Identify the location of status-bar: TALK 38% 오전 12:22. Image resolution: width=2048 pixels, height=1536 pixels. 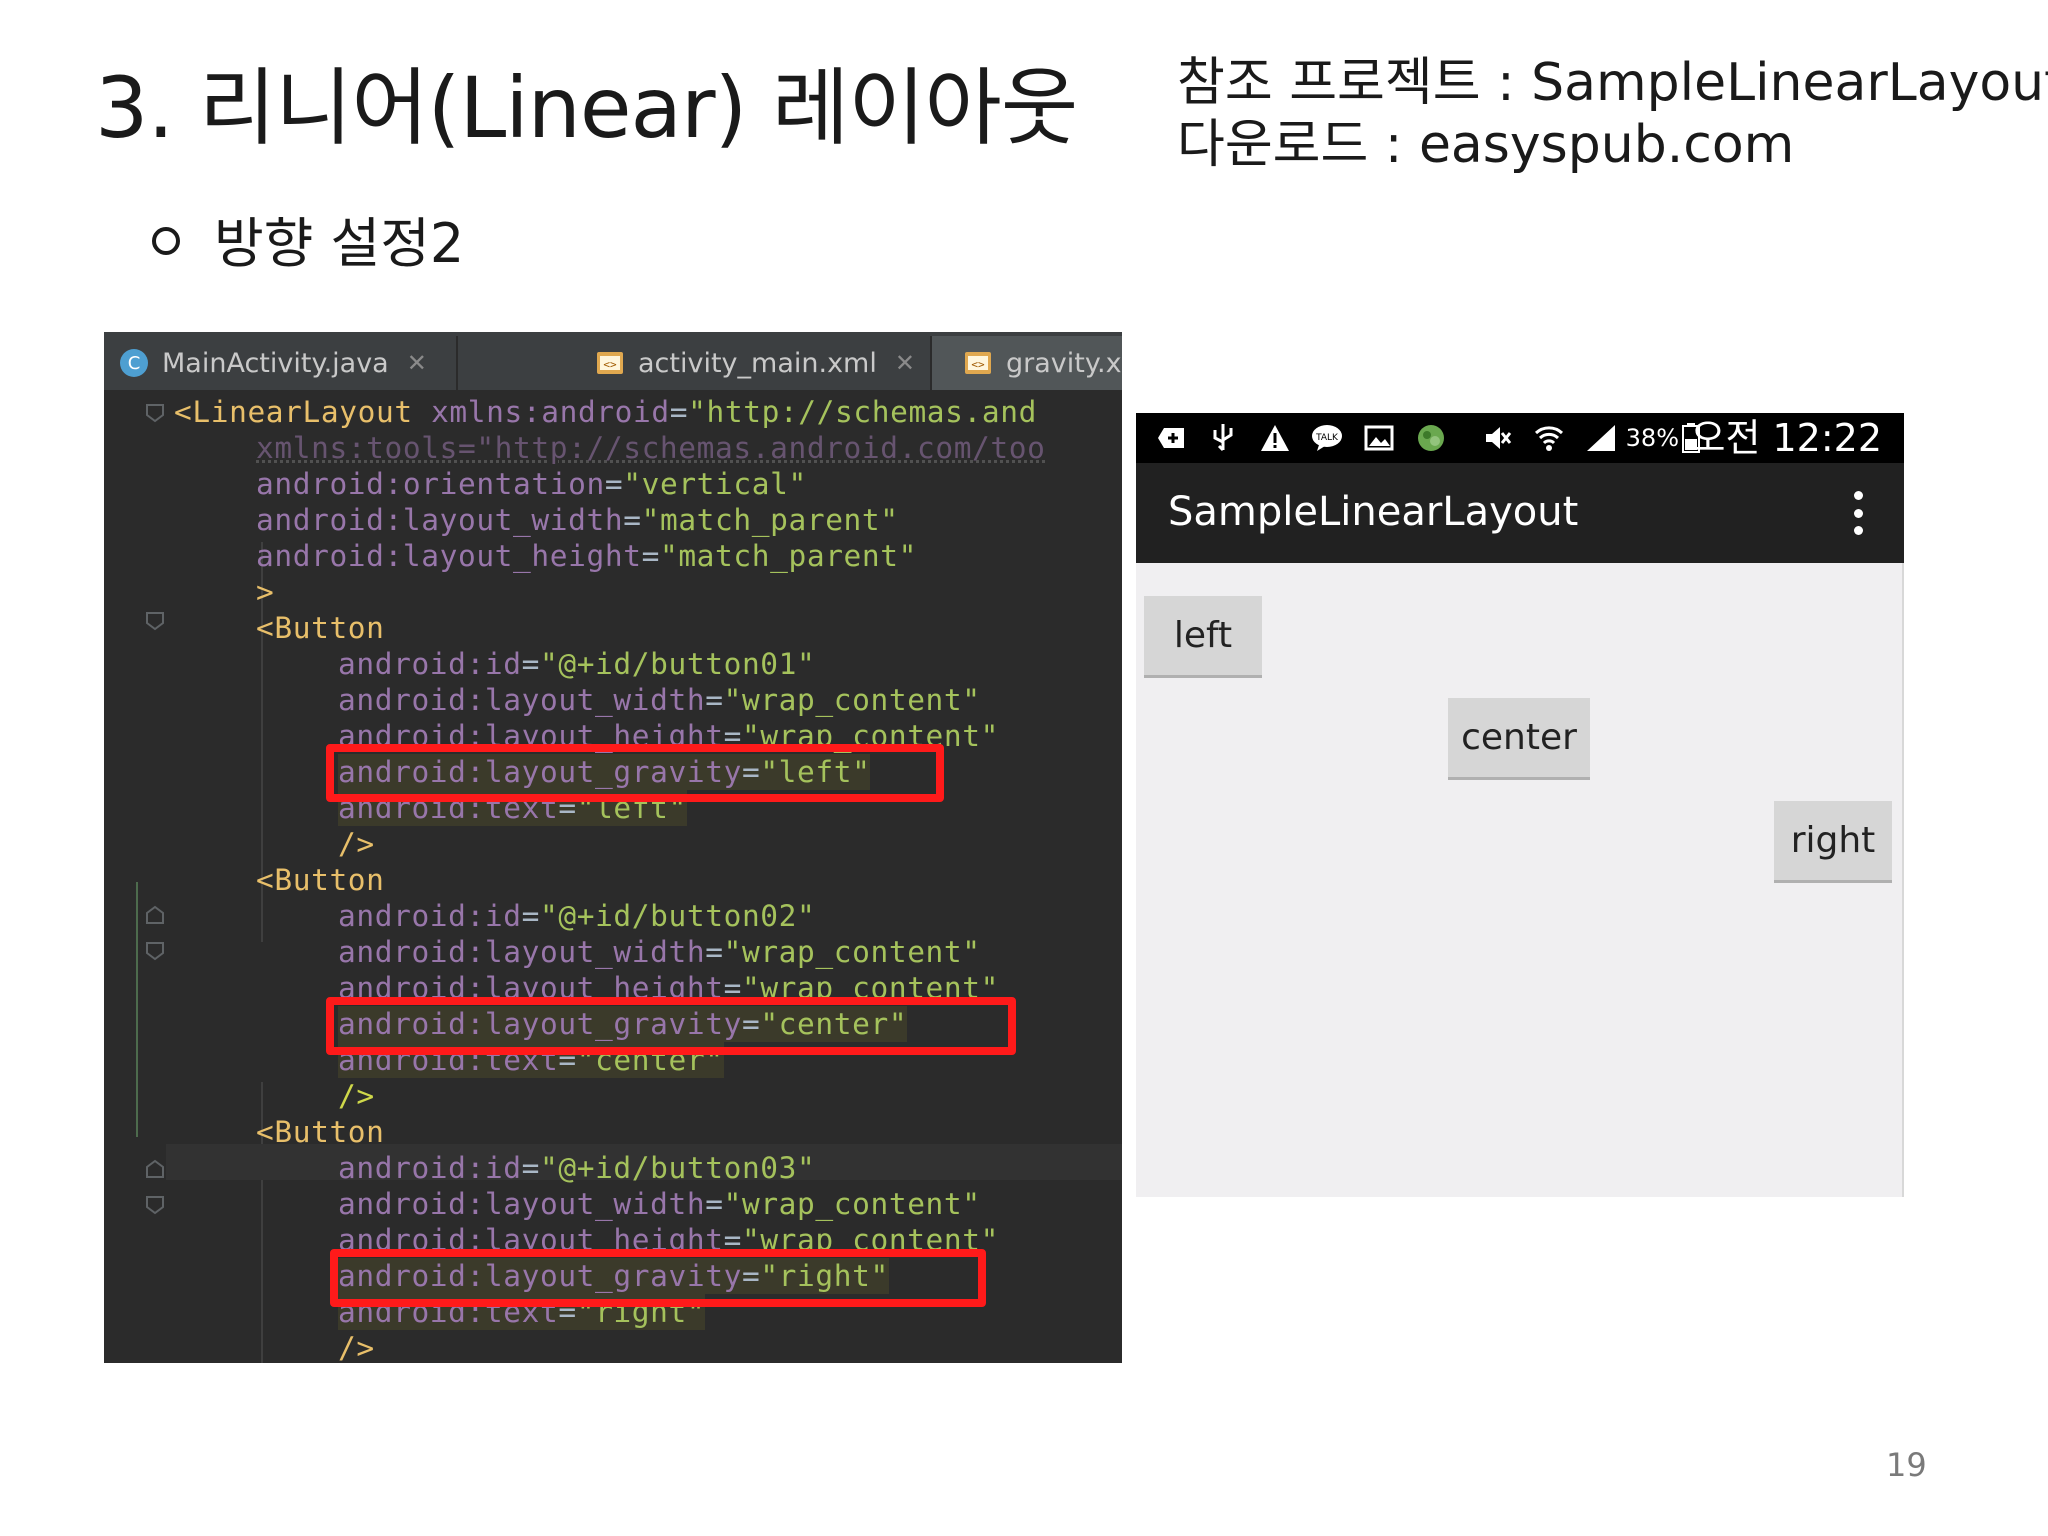
(1520, 438).